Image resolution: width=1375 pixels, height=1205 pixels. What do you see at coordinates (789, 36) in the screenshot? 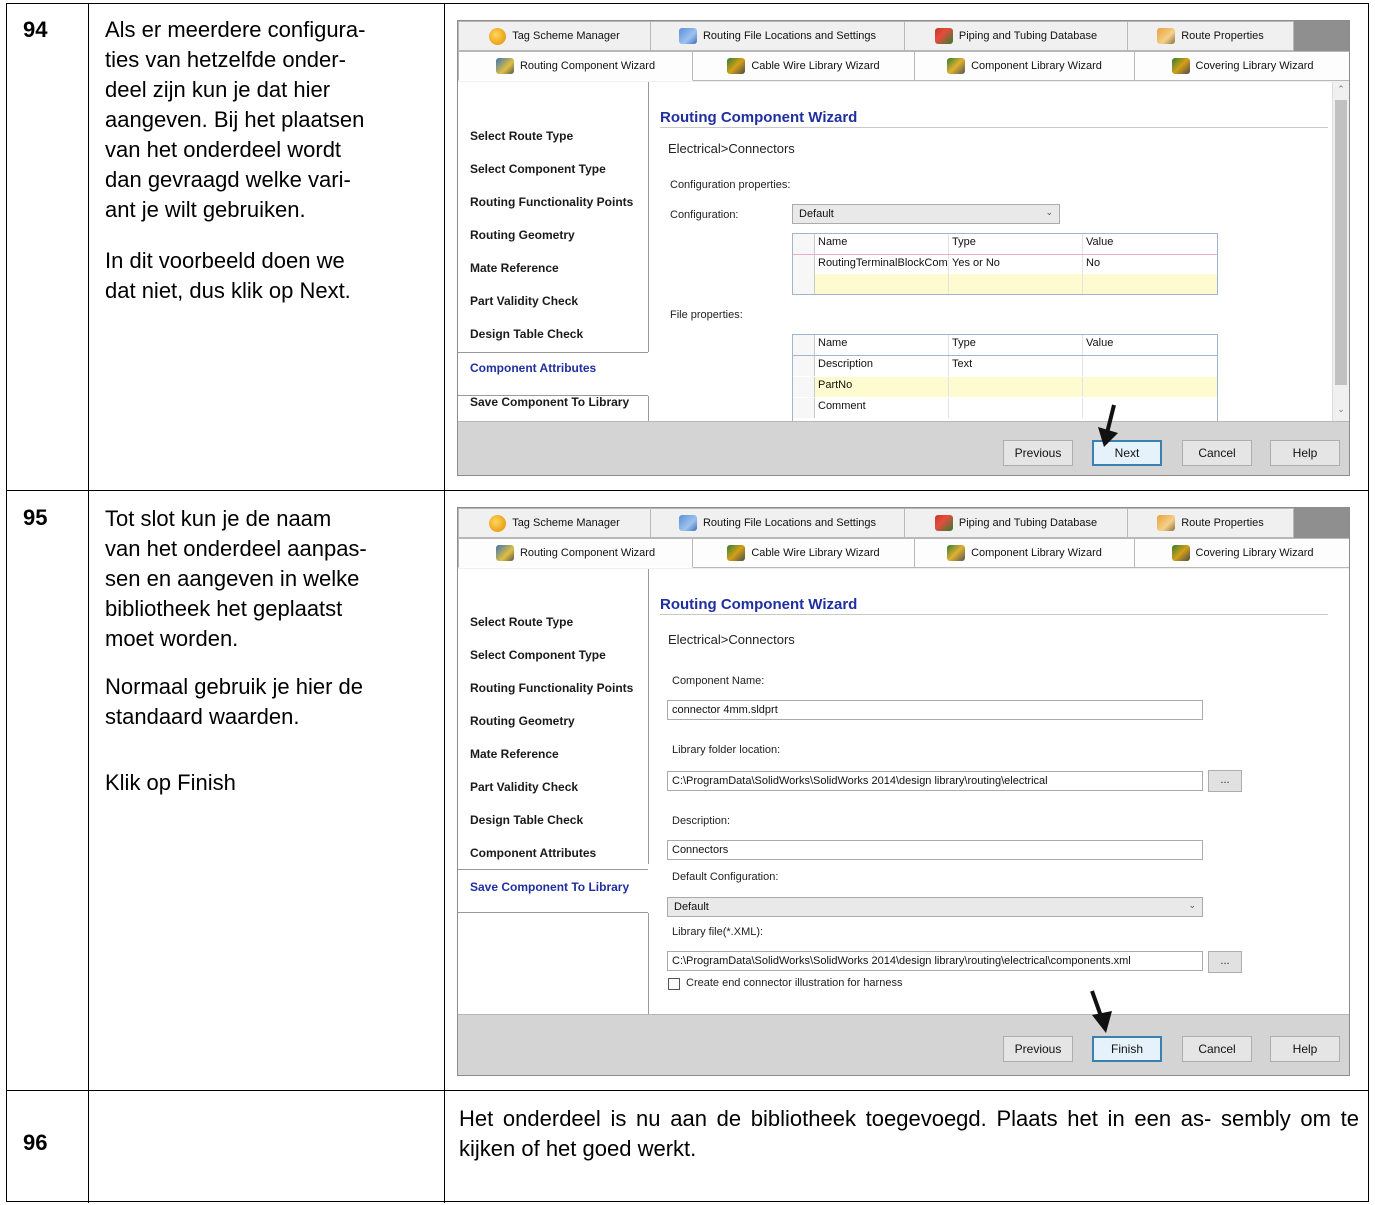
I see `tab-label: Routing File Locations and Settings` at bounding box center [789, 36].